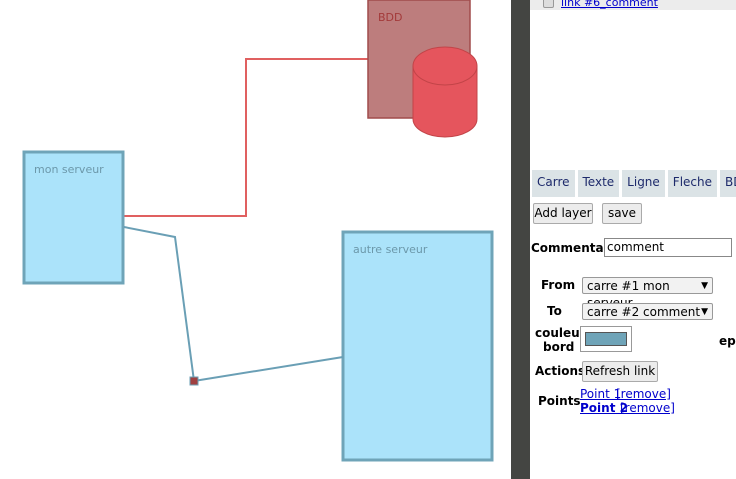 The height and width of the screenshot is (479, 736). What do you see at coordinates (643, 394) in the screenshot?
I see `point-1-remove-link: [remove]` at bounding box center [643, 394].